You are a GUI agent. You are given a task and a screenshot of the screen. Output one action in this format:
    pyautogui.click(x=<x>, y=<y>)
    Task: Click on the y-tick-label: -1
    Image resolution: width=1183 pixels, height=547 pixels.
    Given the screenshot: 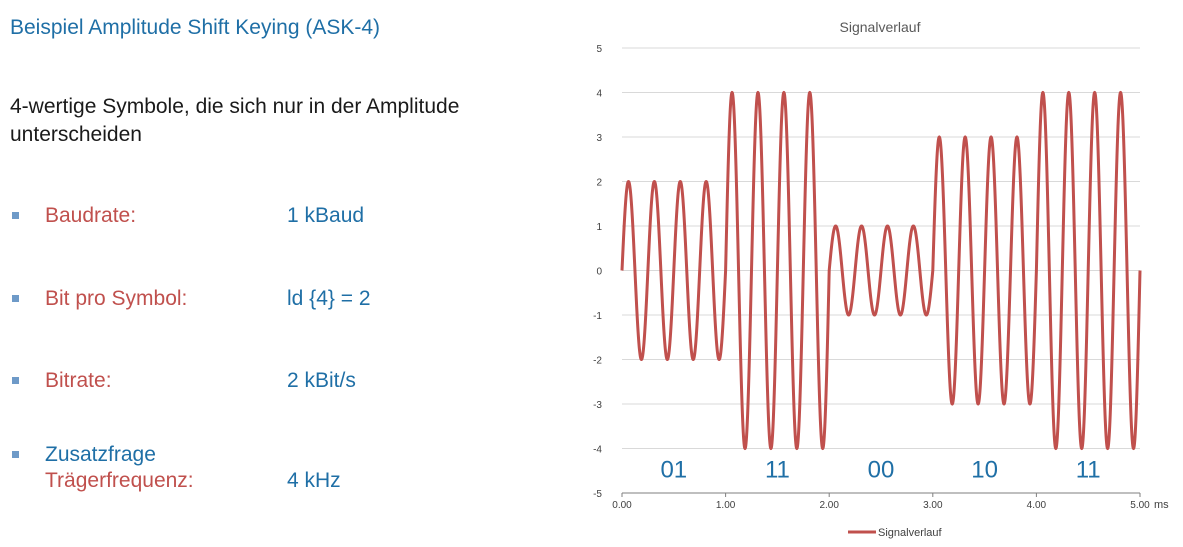 What is the action you would take?
    pyautogui.click(x=597, y=316)
    